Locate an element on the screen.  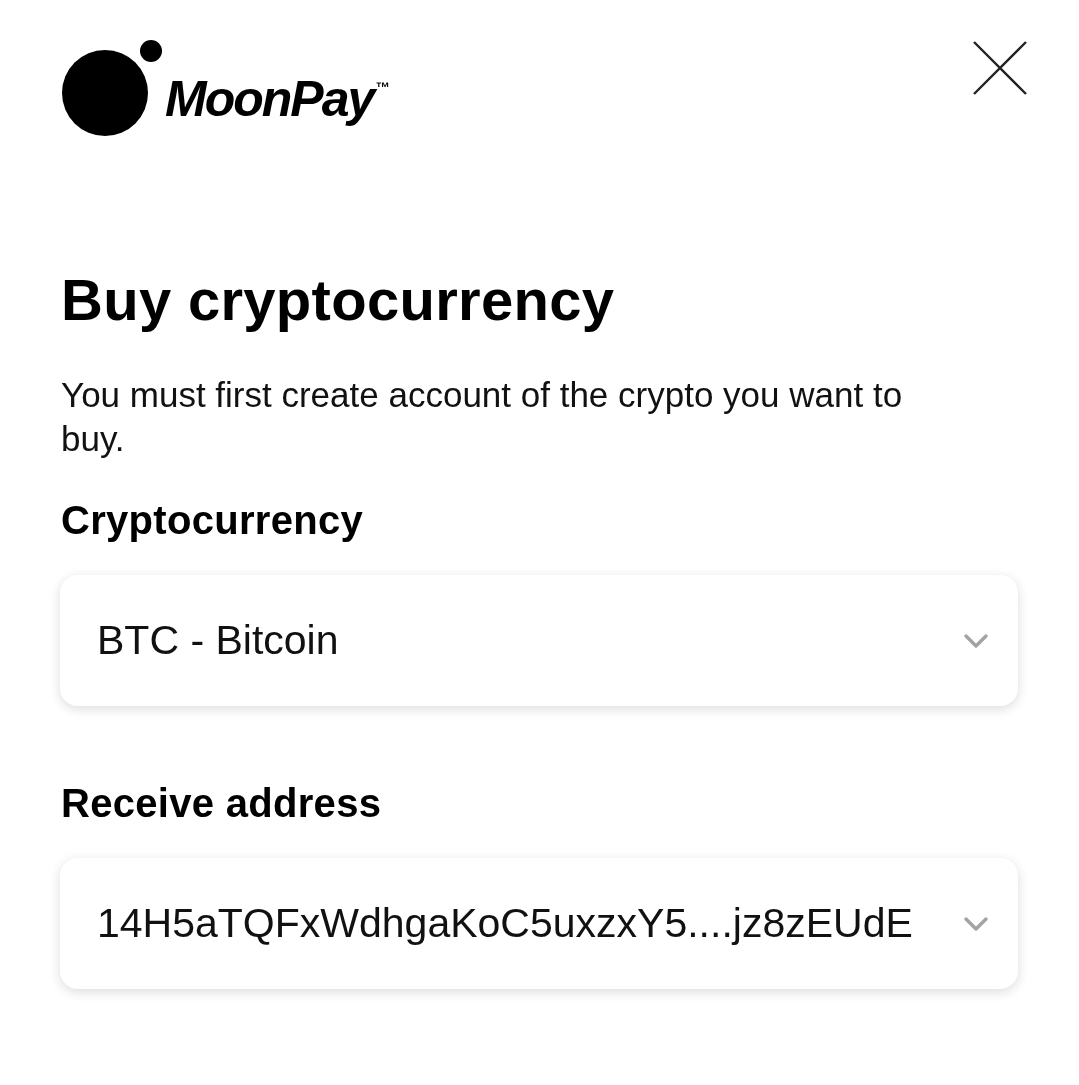
dropdown-field: 14H5aTQFxWdhgaKoC5uxzxY5....jz8zEUdE is located at coordinates (539, 923).